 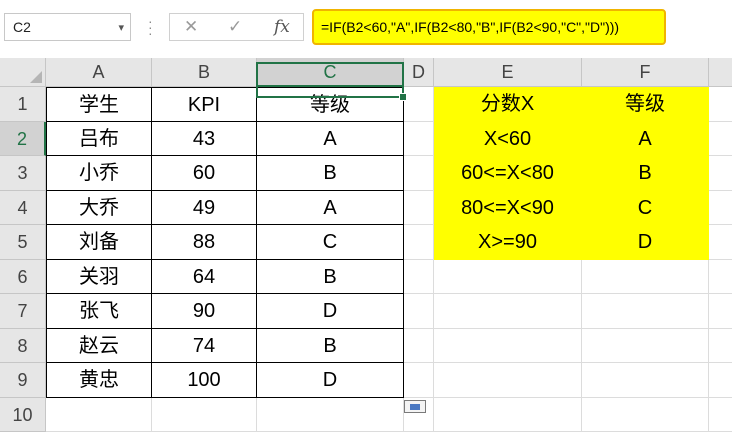 I want to click on cell-c8: B, so click(x=330, y=346).